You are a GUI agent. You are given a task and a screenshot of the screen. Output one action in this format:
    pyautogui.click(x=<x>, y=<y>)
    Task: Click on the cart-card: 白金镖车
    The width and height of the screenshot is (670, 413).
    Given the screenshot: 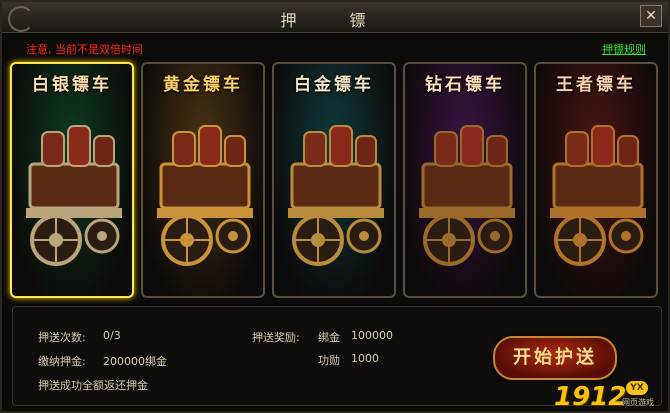 What is the action you would take?
    pyautogui.click(x=334, y=180)
    